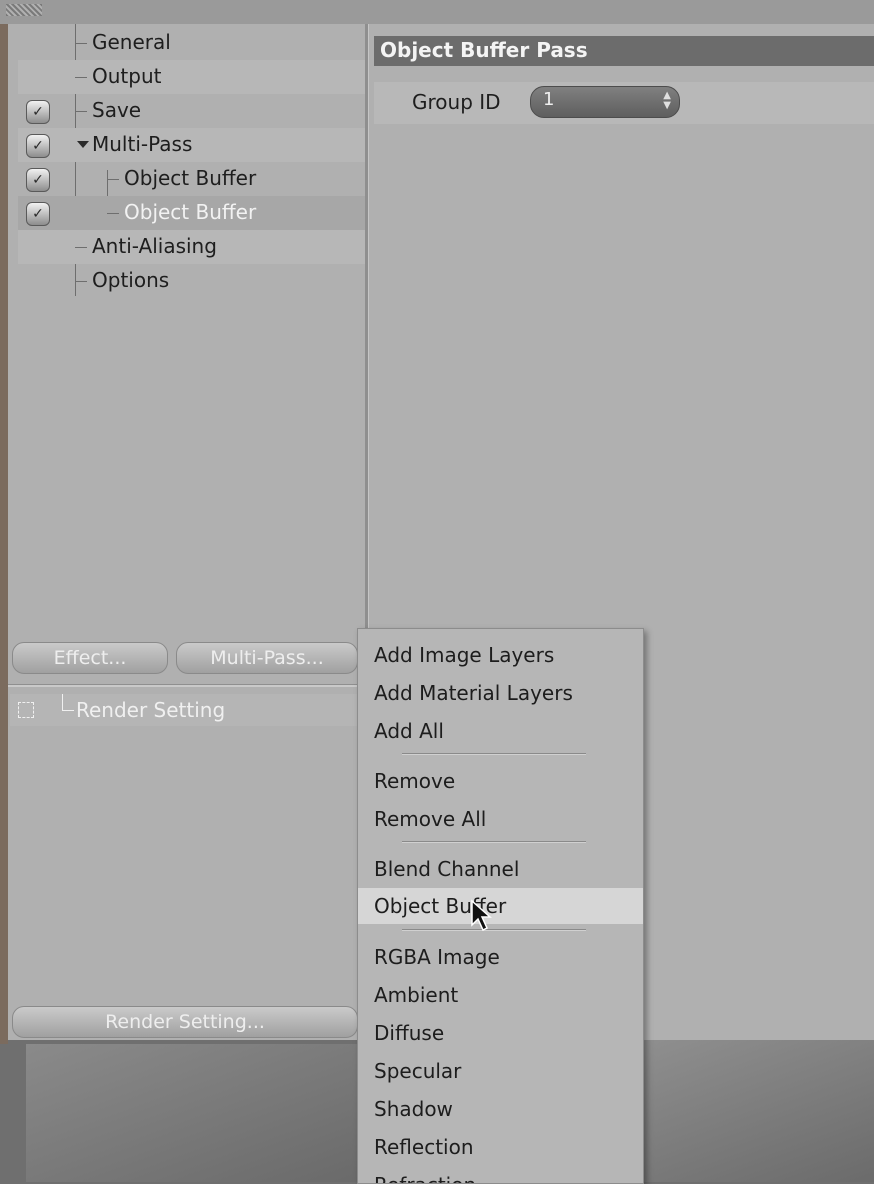 This screenshot has height=1184, width=874. What do you see at coordinates (142, 144) in the screenshot?
I see `tree-item-label: Multi-Pass` at bounding box center [142, 144].